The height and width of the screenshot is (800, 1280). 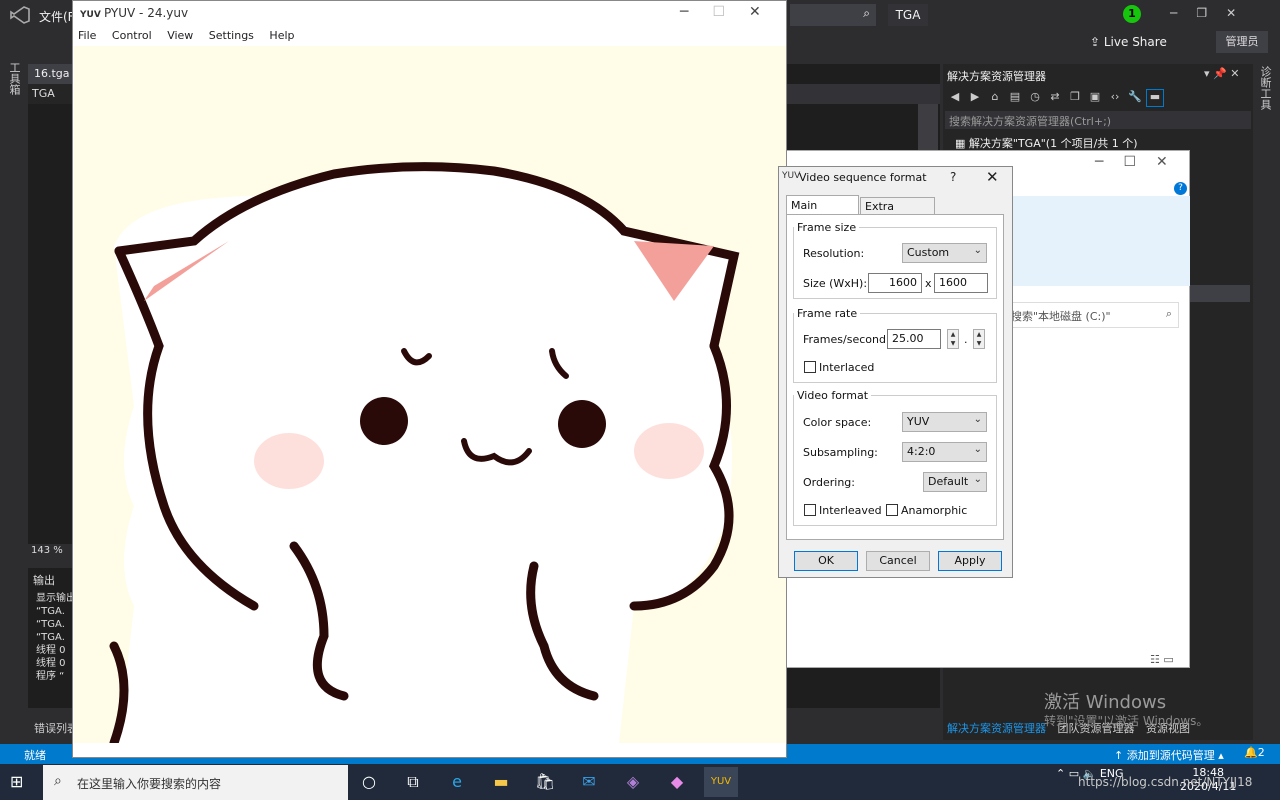 What do you see at coordinates (57, 16) in the screenshot?
I see `vs-file-menu: 文件(F` at bounding box center [57, 16].